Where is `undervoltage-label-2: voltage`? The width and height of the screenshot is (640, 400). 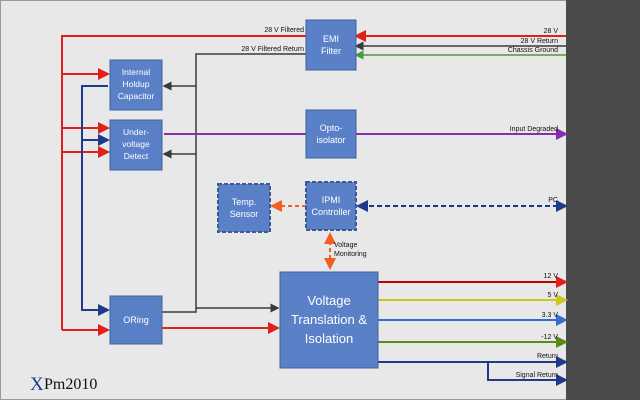
undervoltage-label-2: voltage is located at coordinates (136, 144).